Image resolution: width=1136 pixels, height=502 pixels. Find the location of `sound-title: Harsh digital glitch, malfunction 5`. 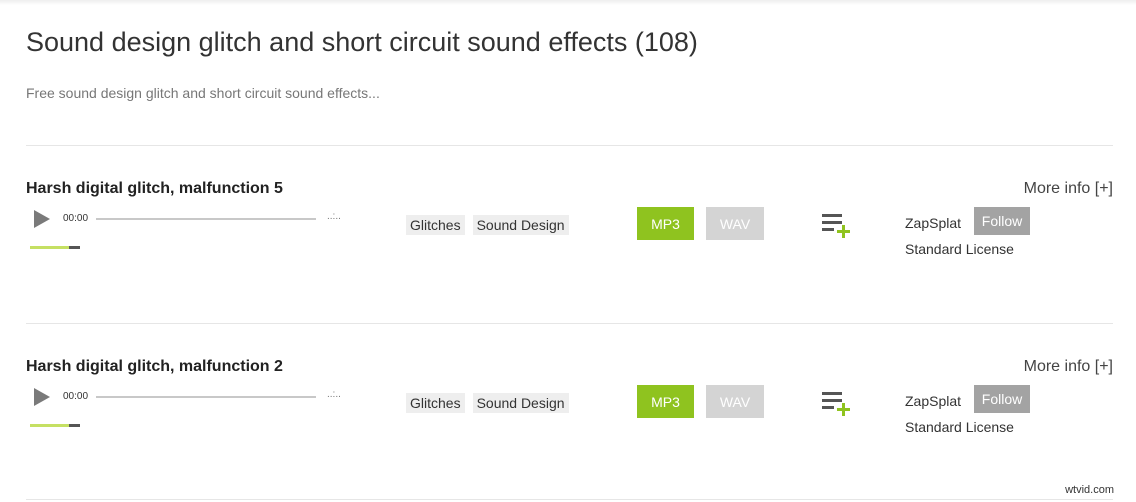

sound-title: Harsh digital glitch, malfunction 5 is located at coordinates (154, 188).